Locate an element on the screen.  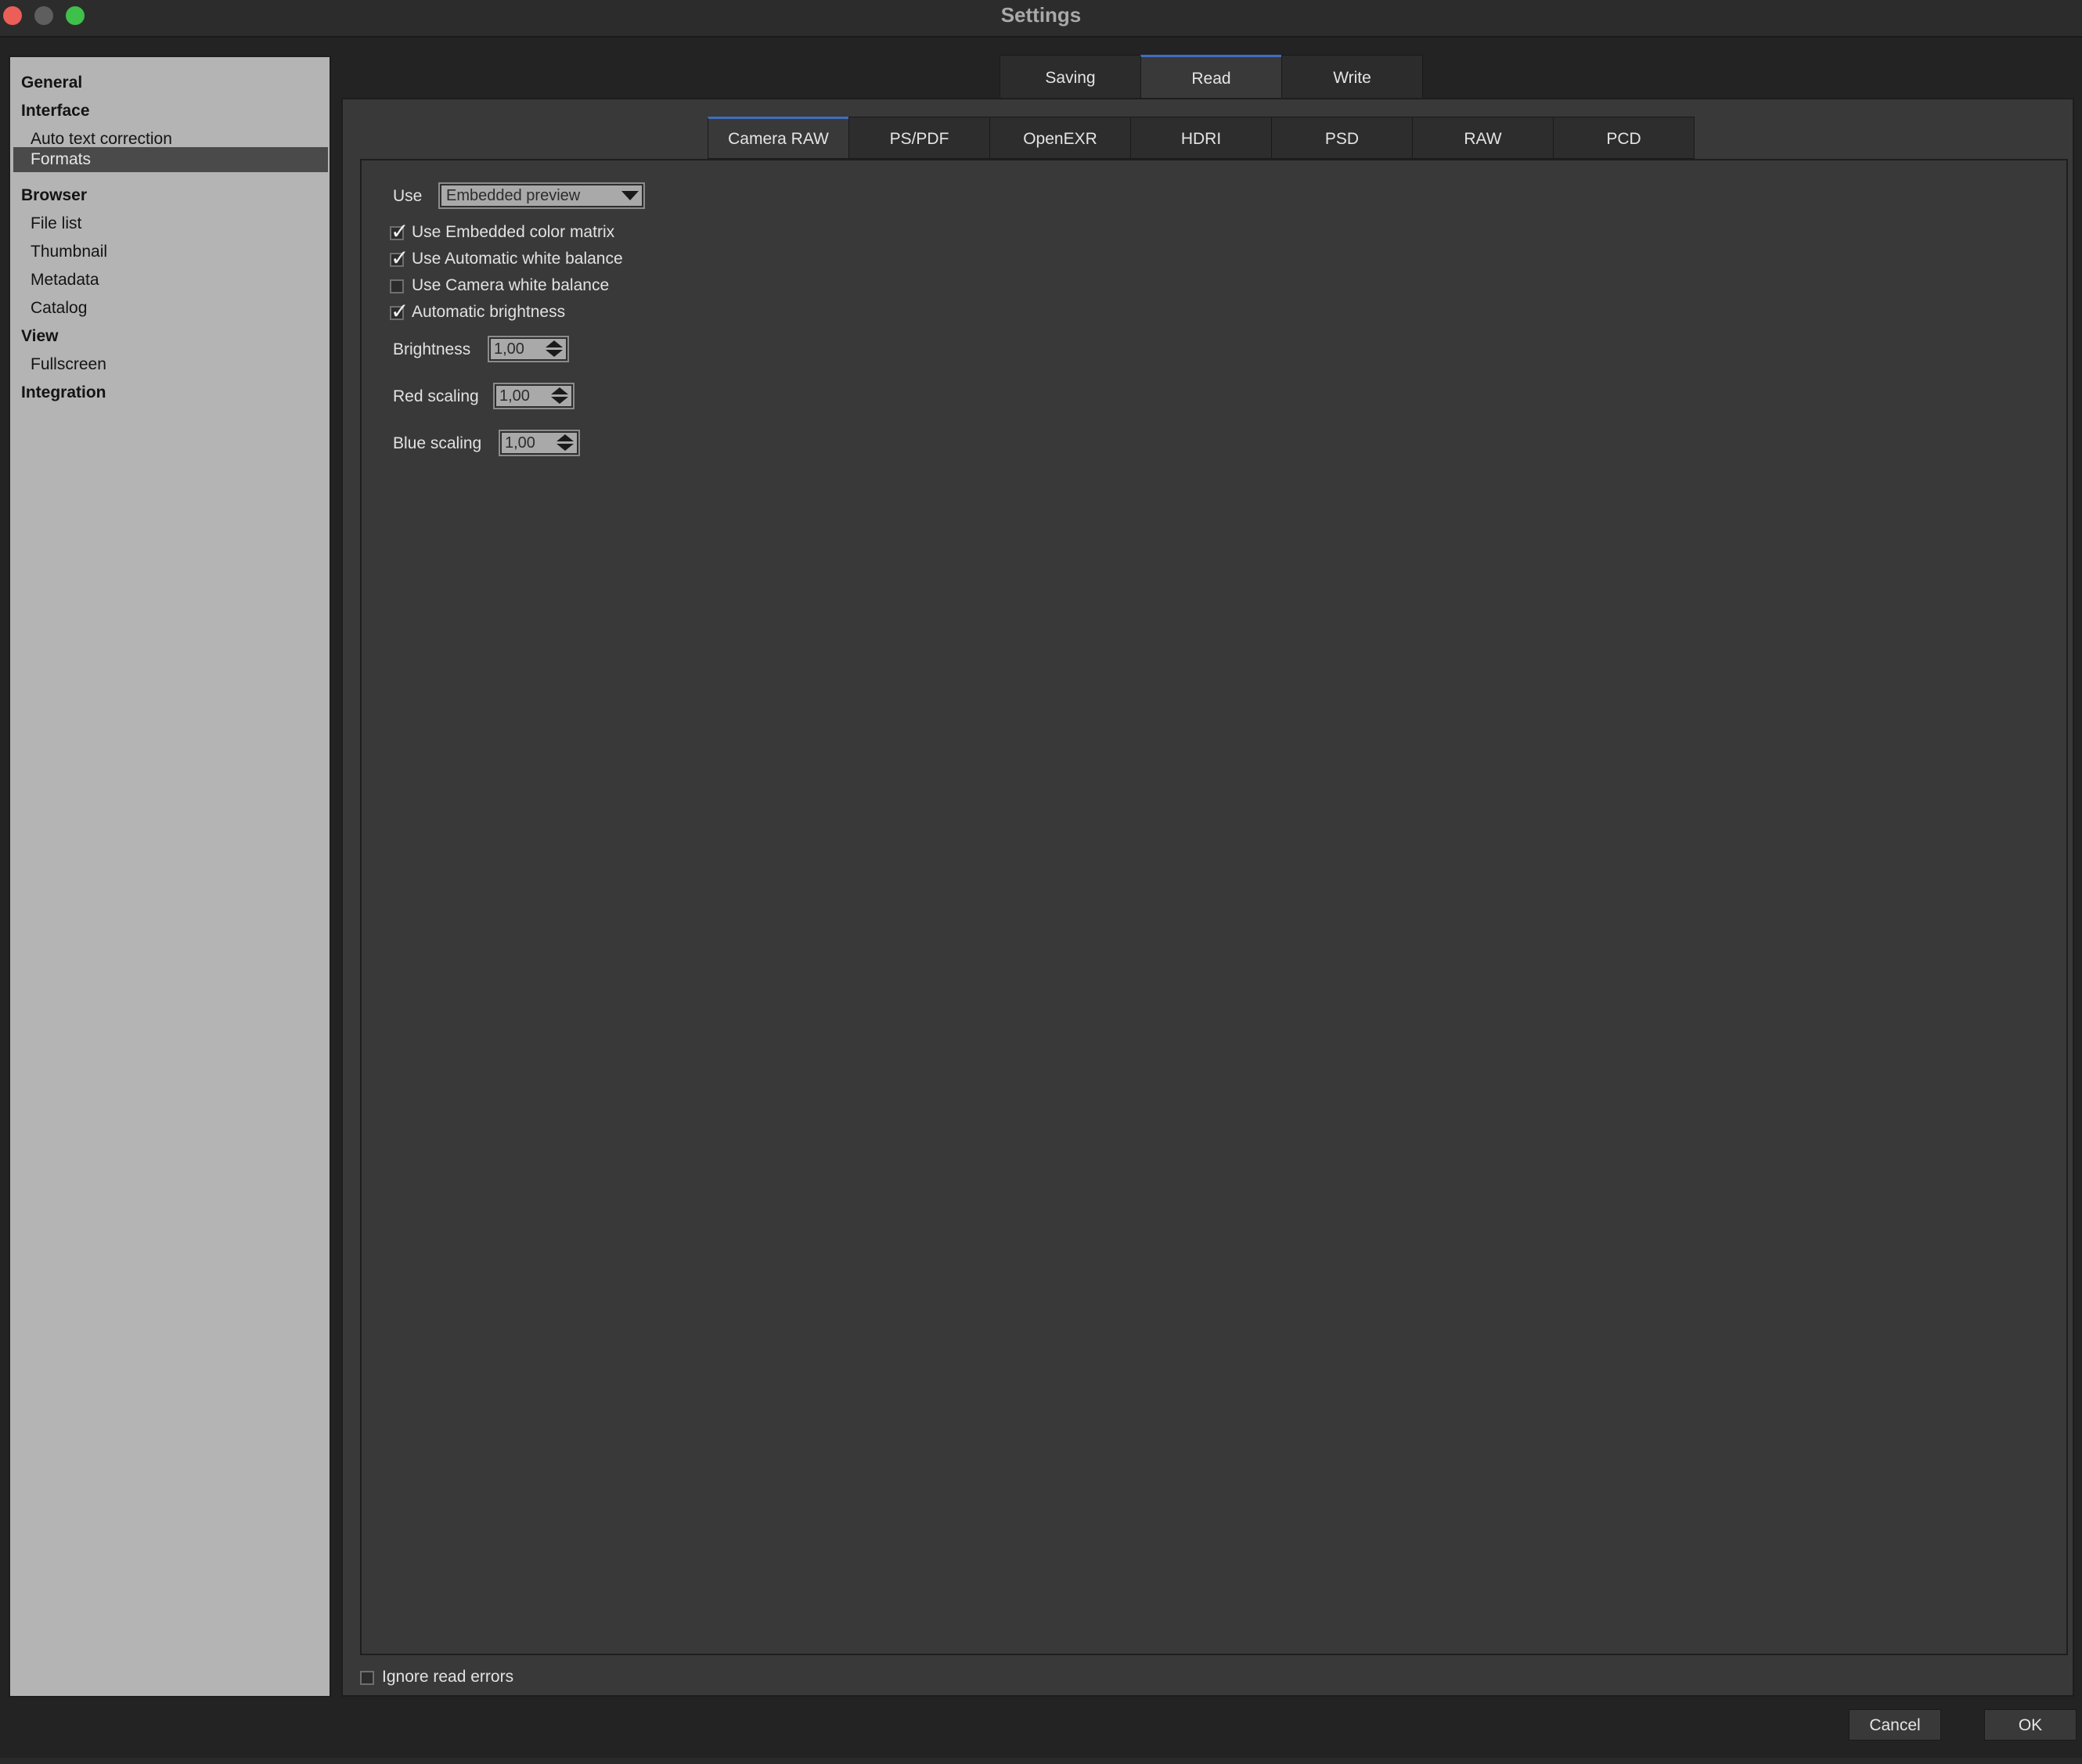
tab-raw: RAW is located at coordinates (1483, 138).